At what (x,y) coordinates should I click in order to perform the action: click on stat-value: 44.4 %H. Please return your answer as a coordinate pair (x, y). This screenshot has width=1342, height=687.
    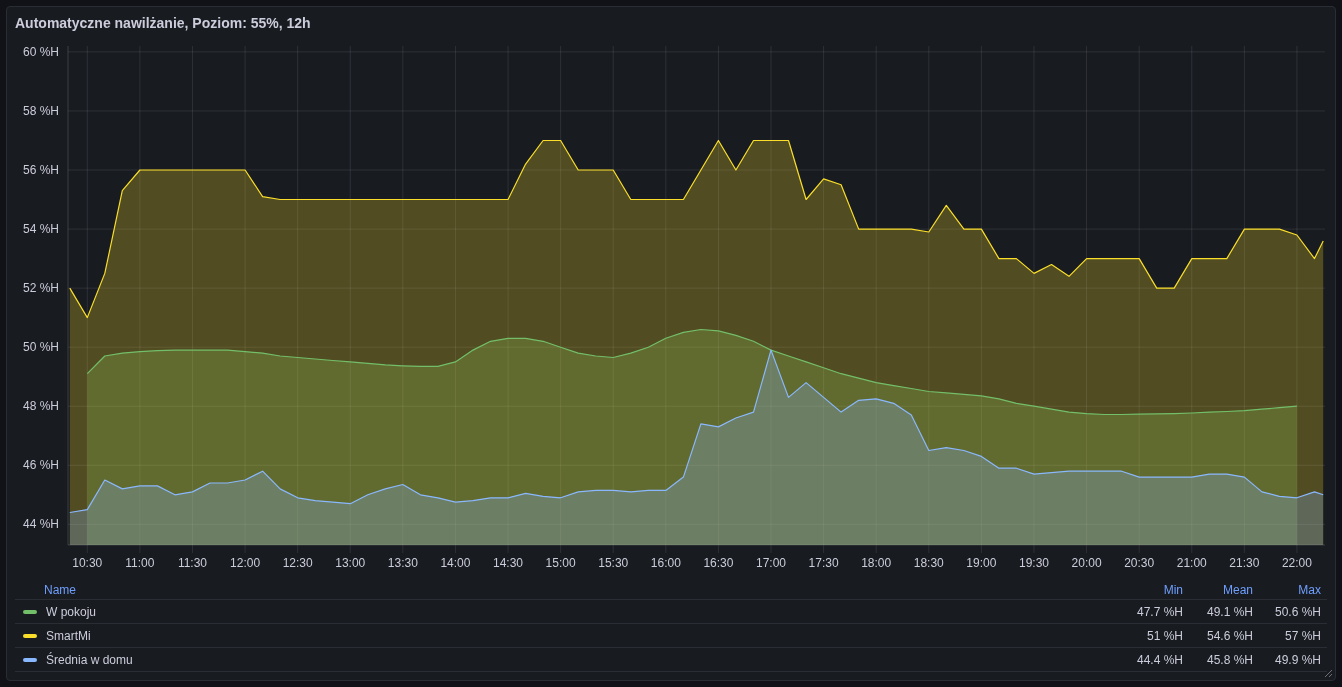
    Looking at the image, I should click on (1159, 660).